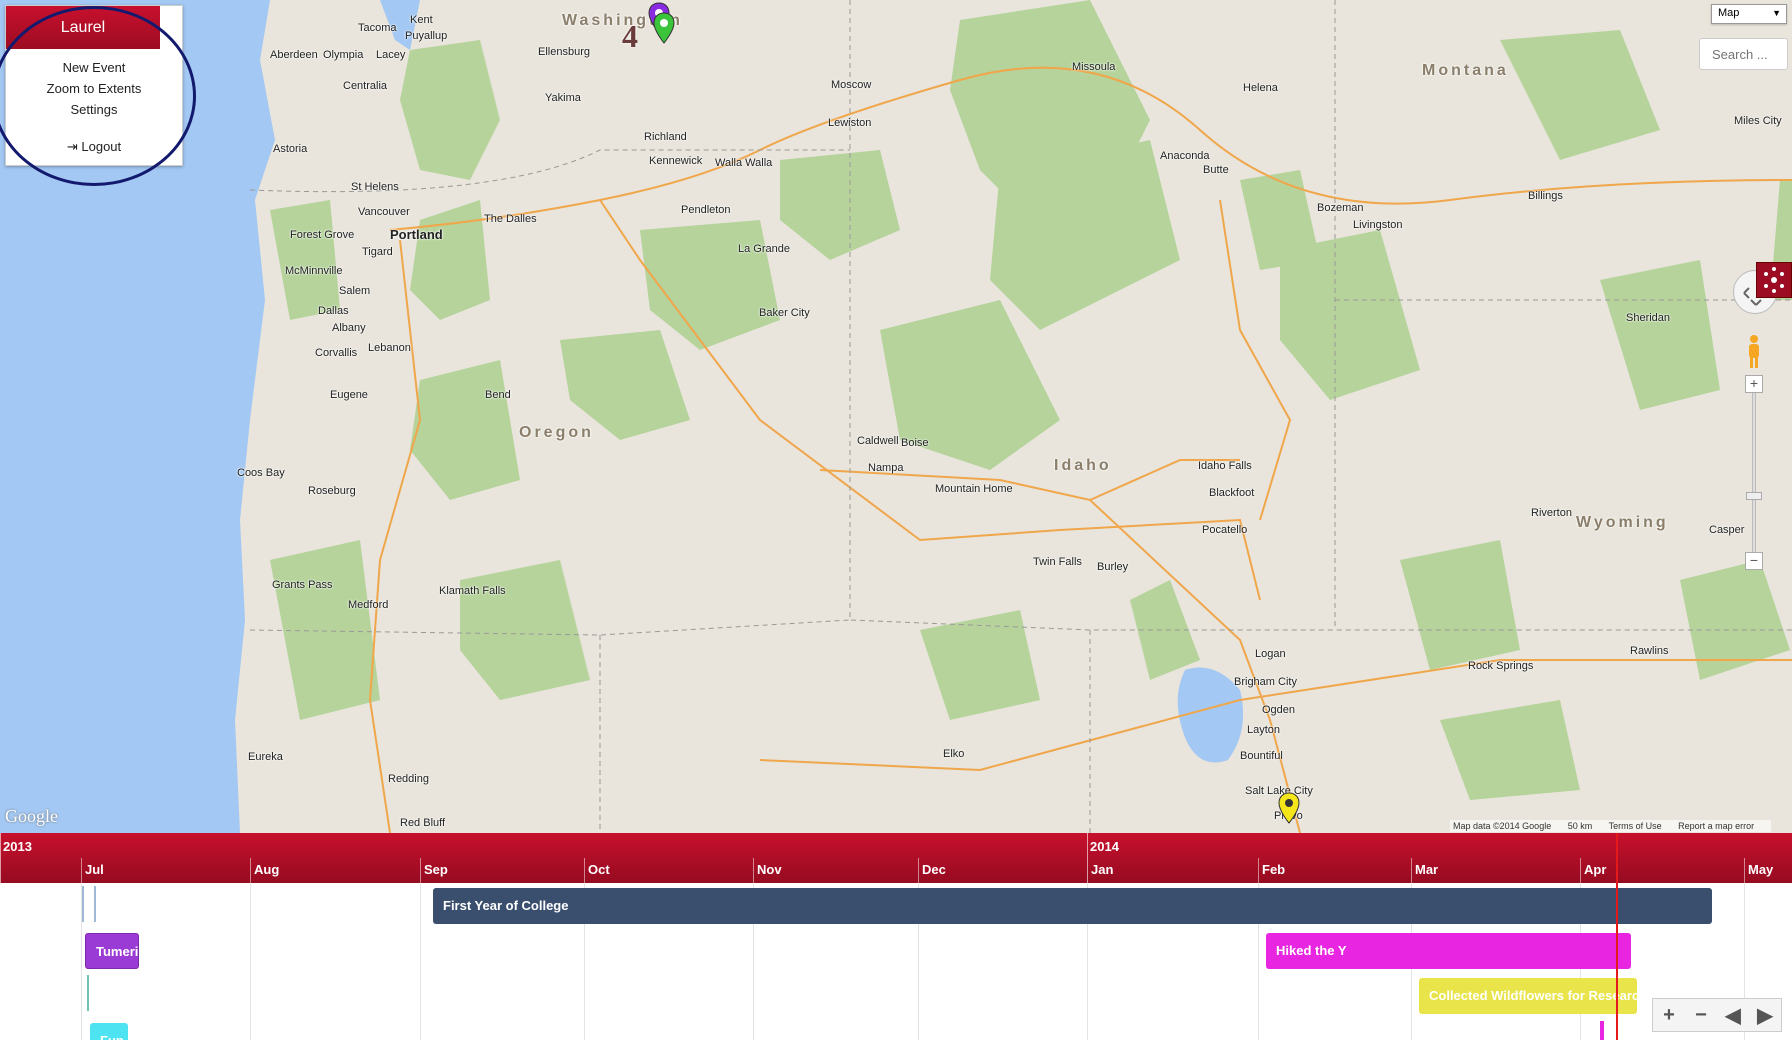 The image size is (1792, 1040). What do you see at coordinates (1716, 826) in the screenshot?
I see `report-error-link: Report a map error` at bounding box center [1716, 826].